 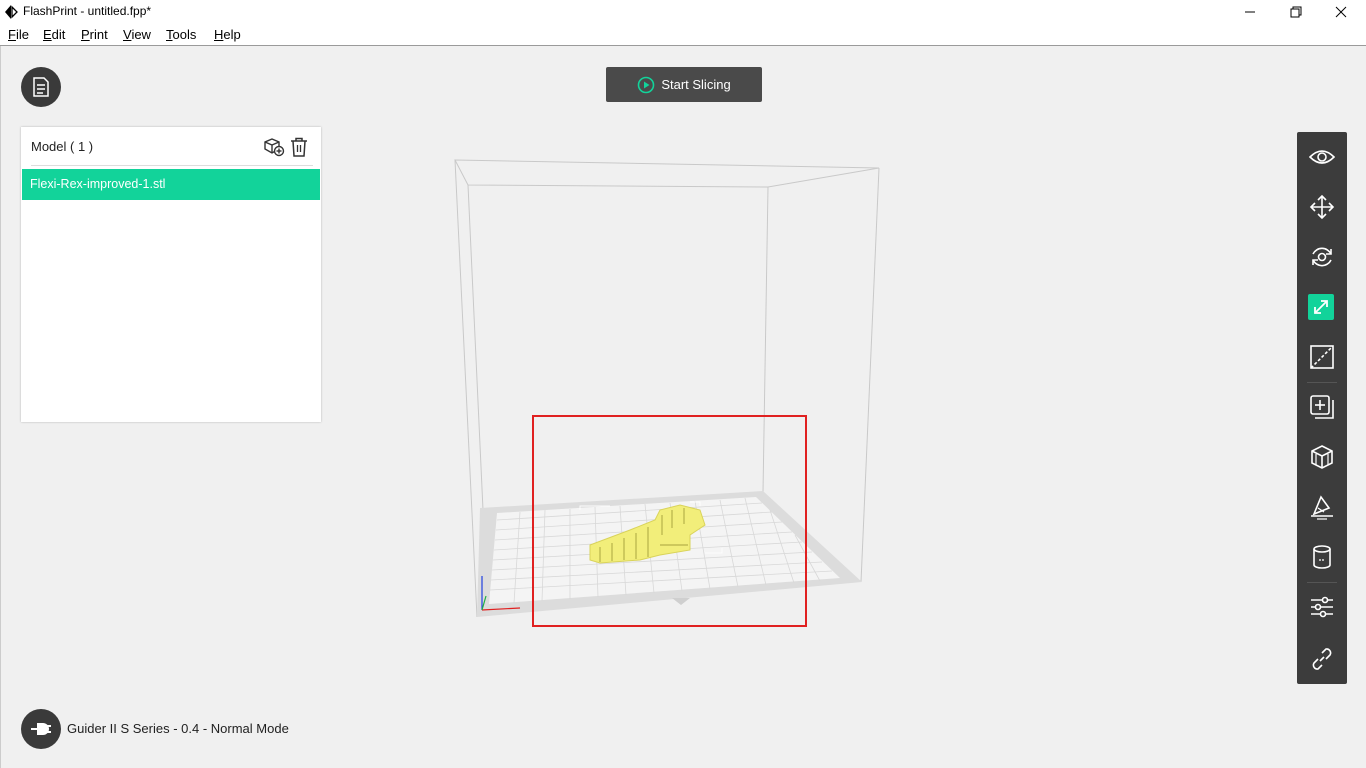 I want to click on plug-icon, so click(x=41, y=729).